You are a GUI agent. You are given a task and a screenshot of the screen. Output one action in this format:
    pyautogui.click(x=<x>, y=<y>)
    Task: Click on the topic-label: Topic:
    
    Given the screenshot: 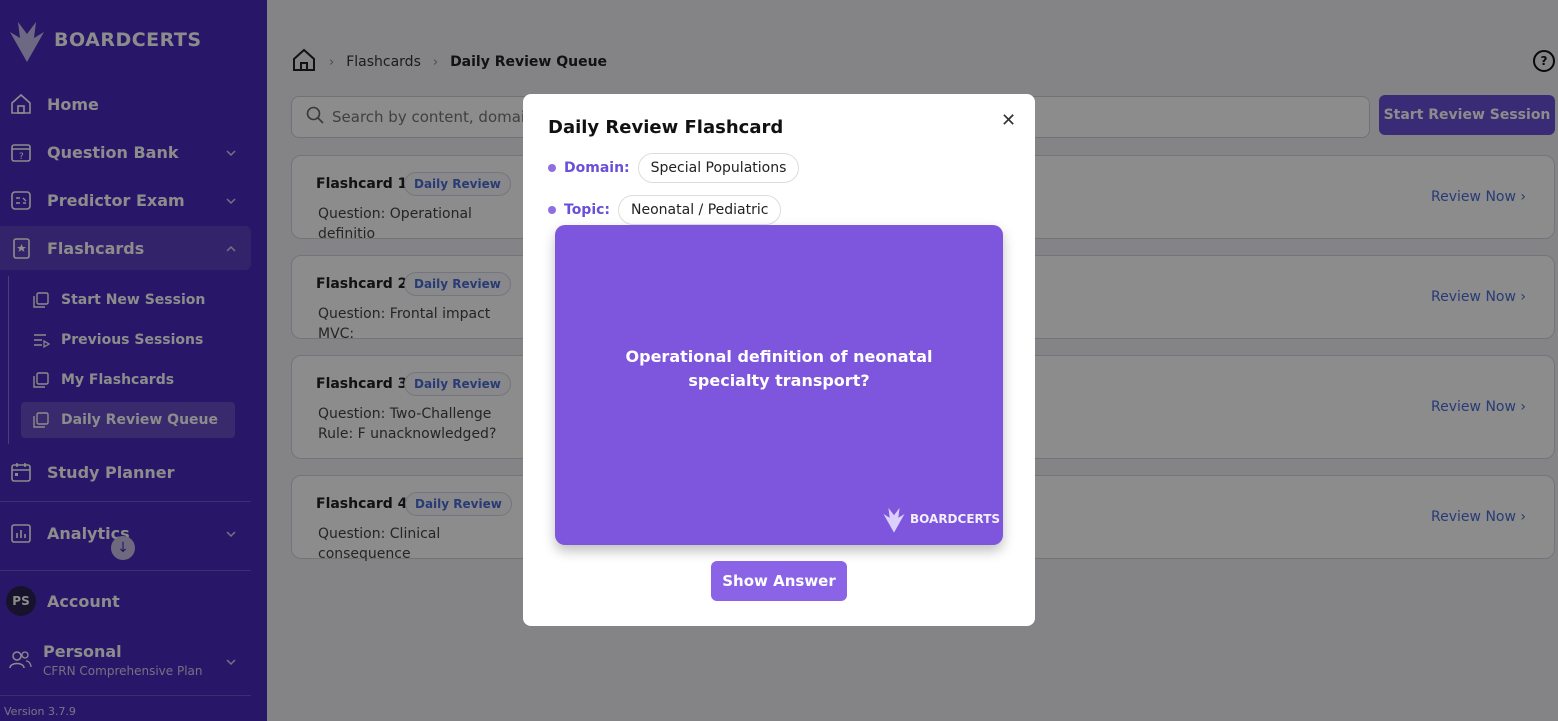 What is the action you would take?
    pyautogui.click(x=587, y=210)
    